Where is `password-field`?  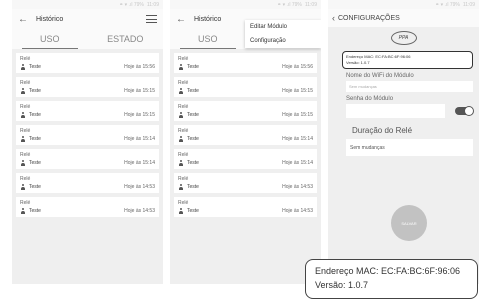
password-field is located at coordinates (395, 111).